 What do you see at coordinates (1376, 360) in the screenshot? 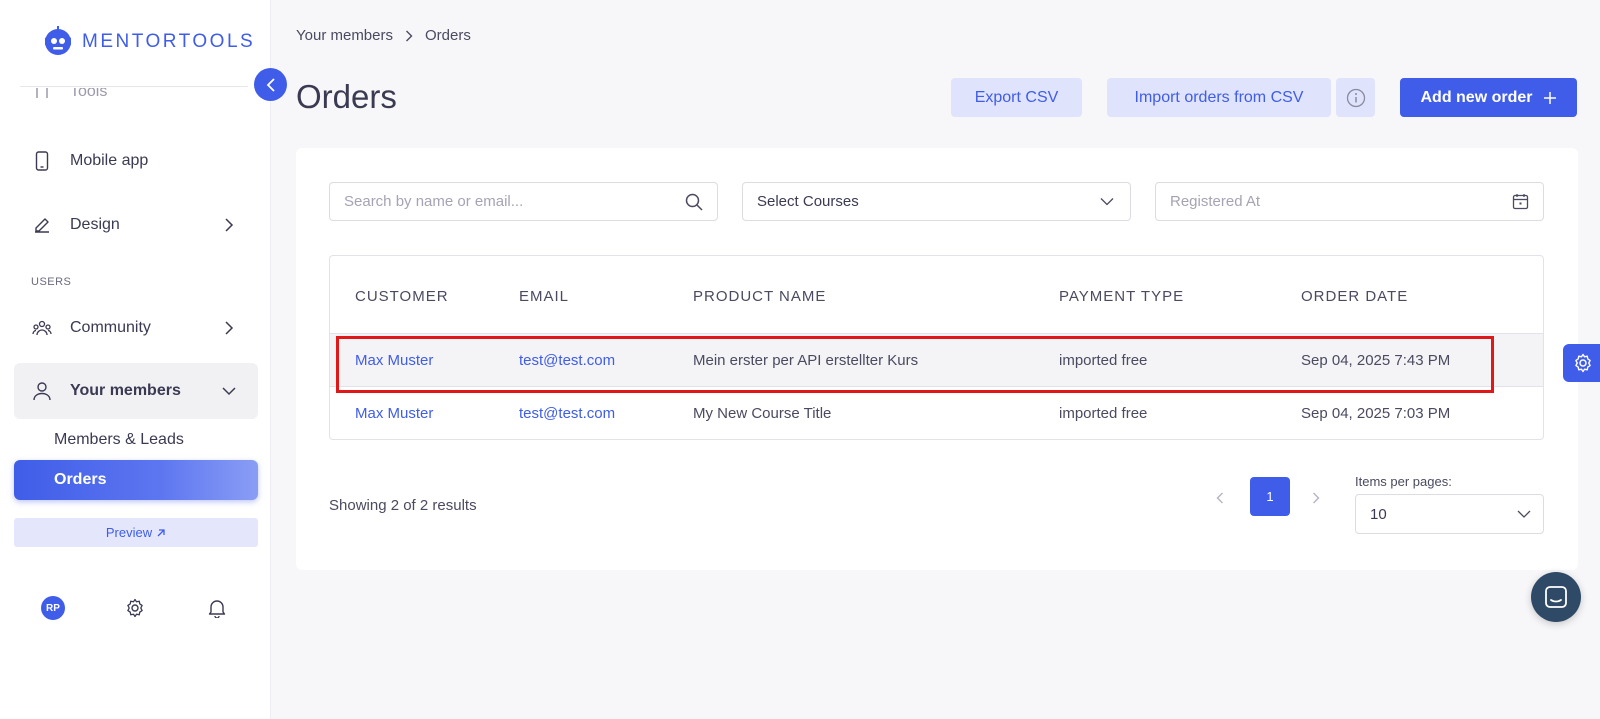
I see `order-date-cell: Sep 04, 2025 7:43 PM` at bounding box center [1376, 360].